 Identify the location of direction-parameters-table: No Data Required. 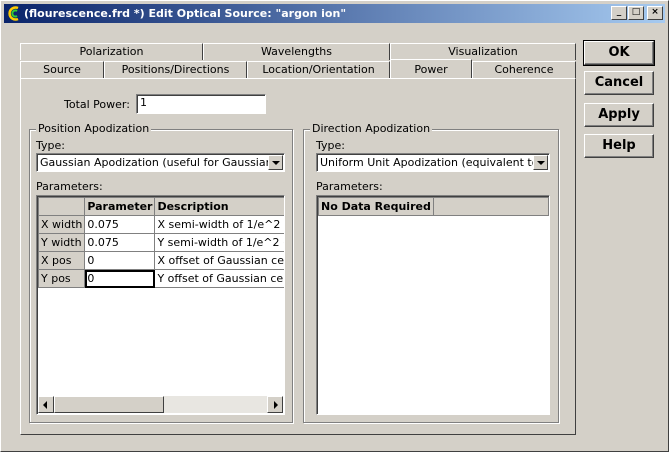
(433, 206).